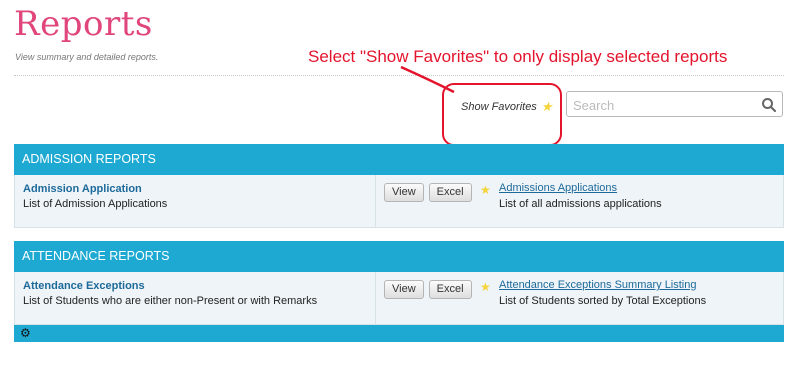 Image resolution: width=809 pixels, height=382 pixels. What do you see at coordinates (199, 189) in the screenshot?
I see `report-name: Admission Application` at bounding box center [199, 189].